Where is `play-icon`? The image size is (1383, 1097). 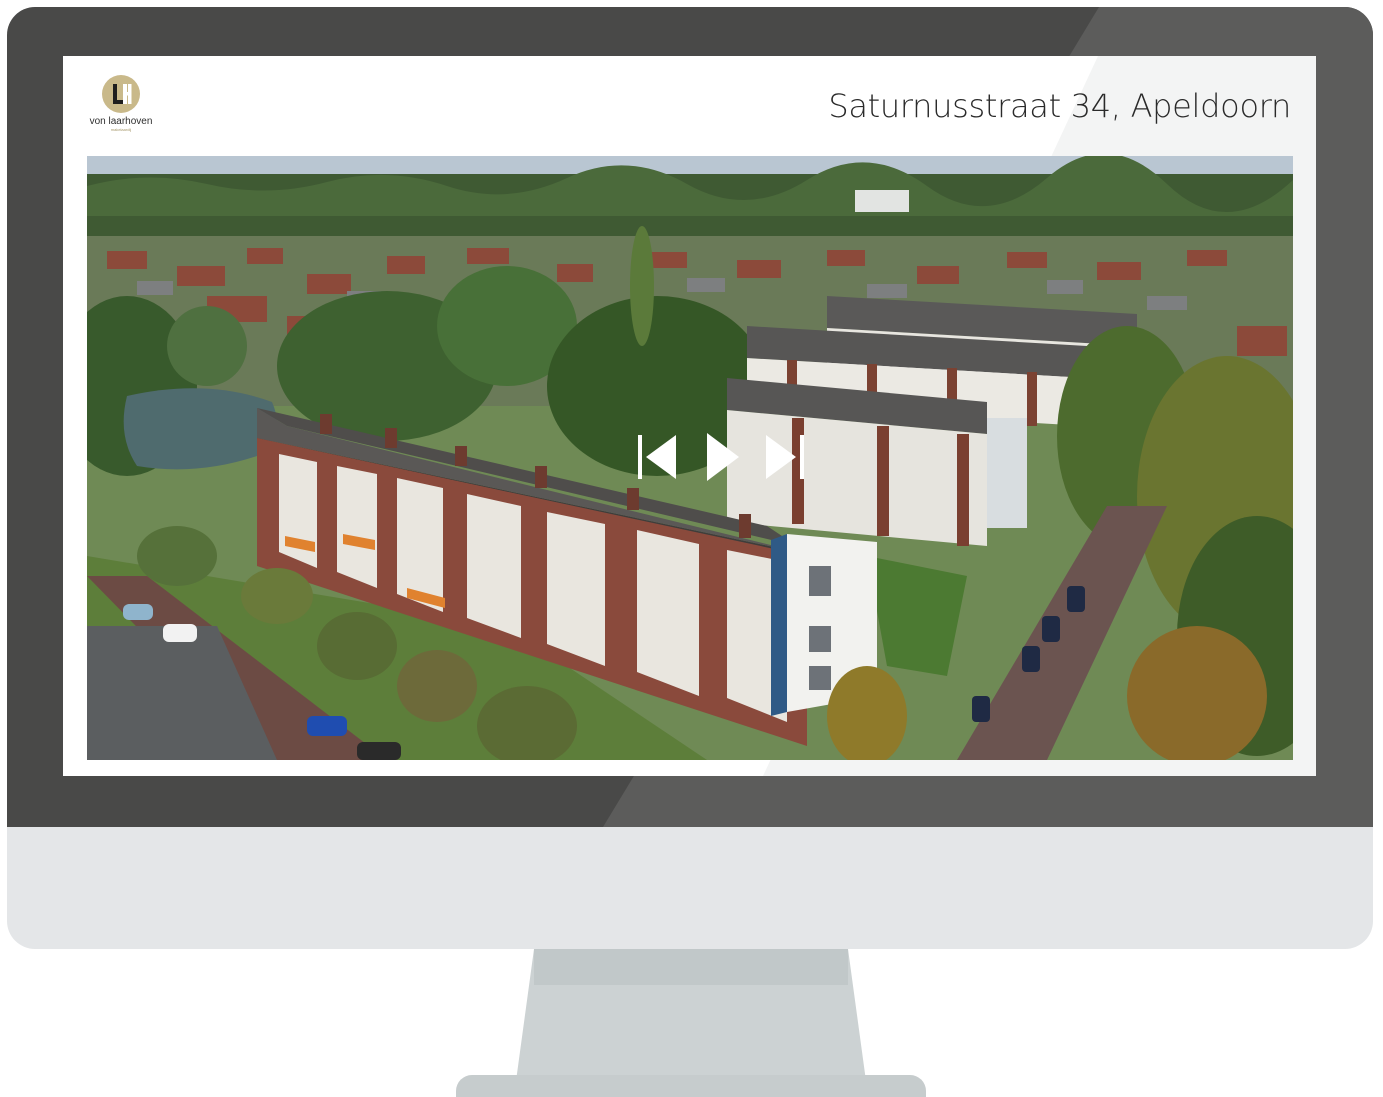 play-icon is located at coordinates (723, 457).